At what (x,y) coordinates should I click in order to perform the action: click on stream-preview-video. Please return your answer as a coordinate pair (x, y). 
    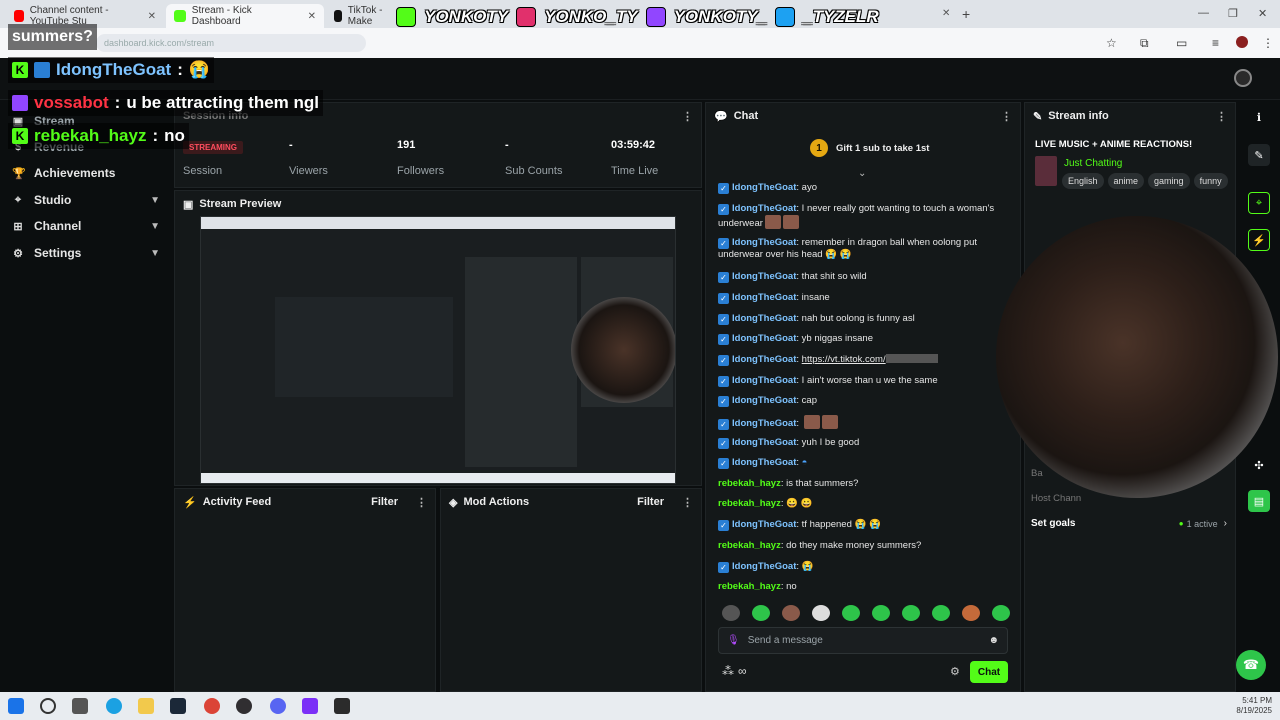
    Looking at the image, I should click on (438, 350).